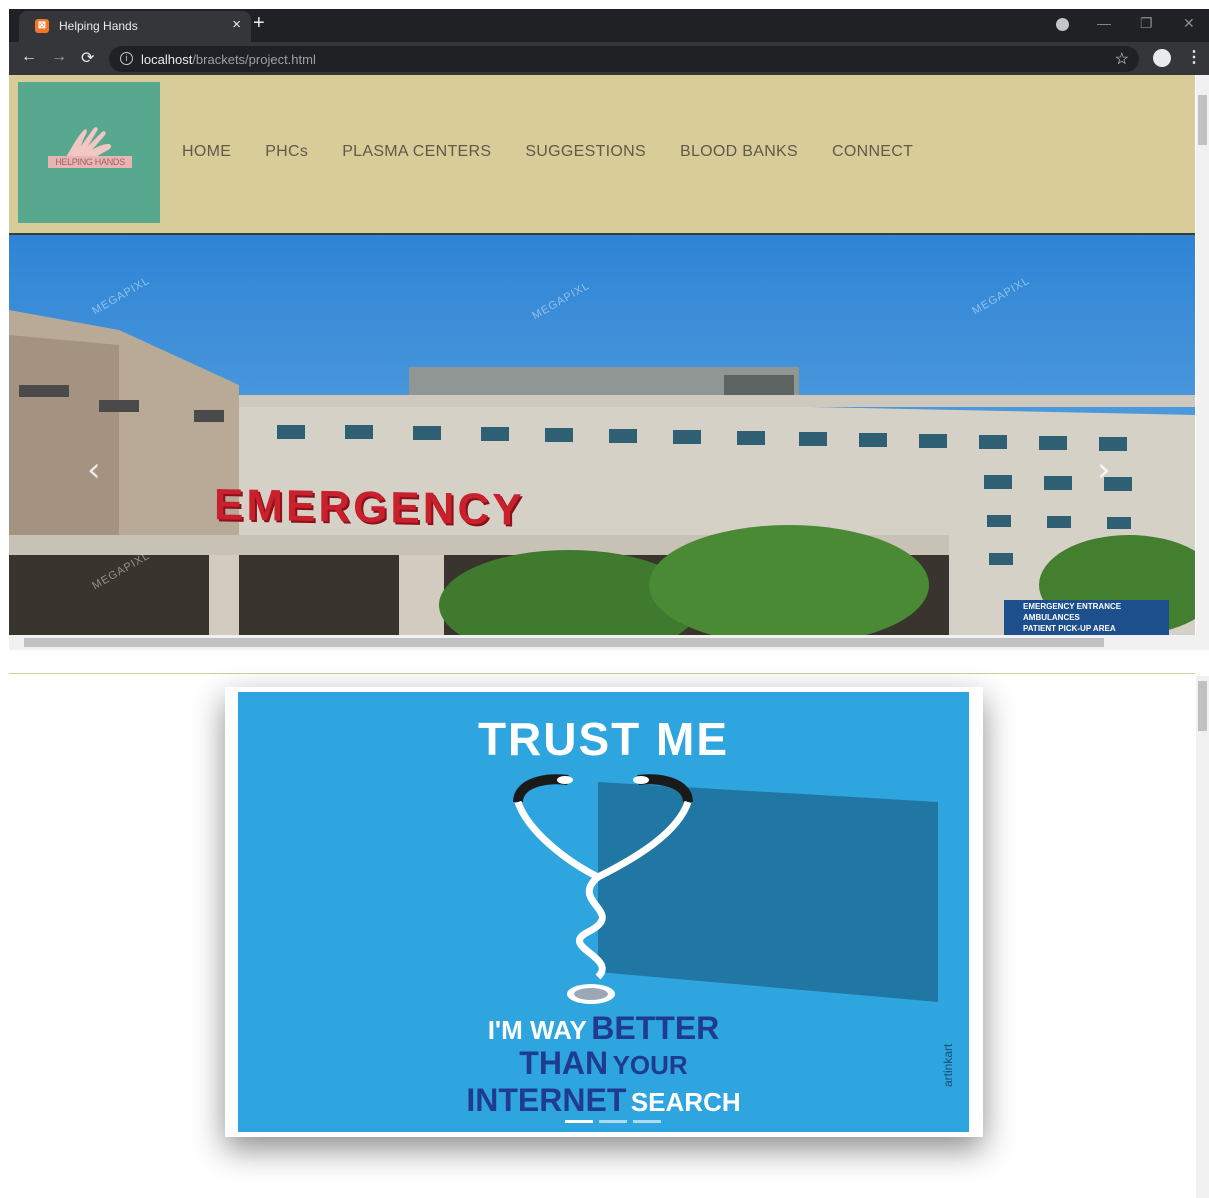  What do you see at coordinates (650, 1065) in the screenshot?
I see `poster-text: YOUR` at bounding box center [650, 1065].